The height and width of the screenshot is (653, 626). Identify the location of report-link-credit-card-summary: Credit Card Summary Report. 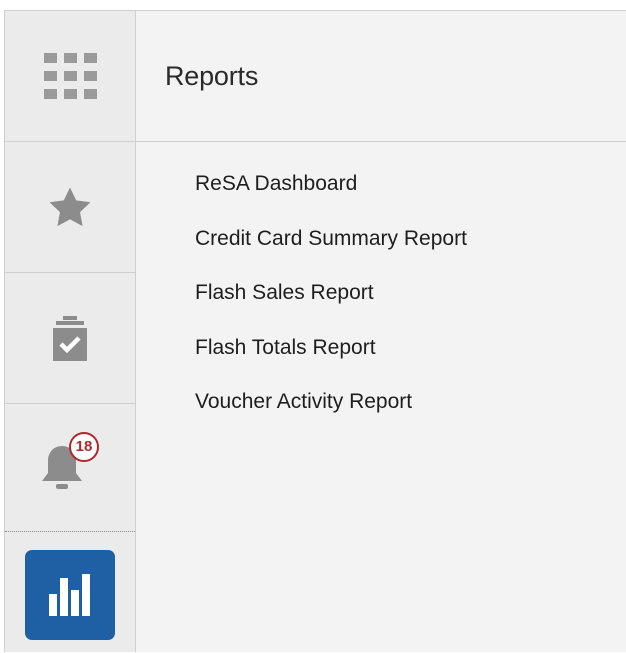
(331, 251).